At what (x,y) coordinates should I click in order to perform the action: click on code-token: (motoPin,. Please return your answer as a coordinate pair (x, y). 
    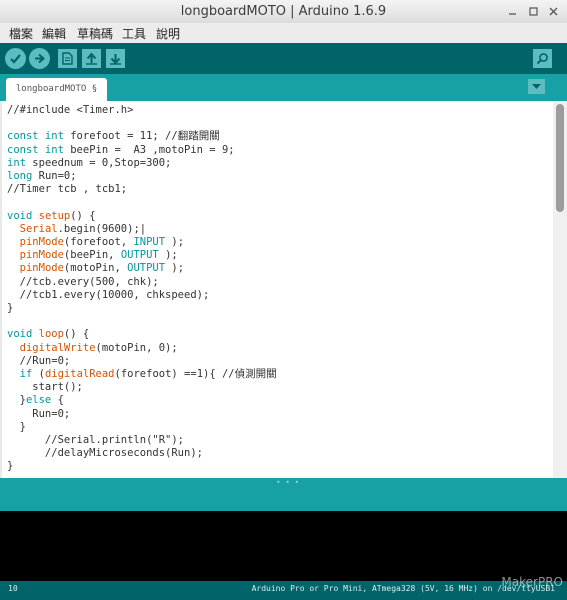
    Looking at the image, I should click on (95, 268).